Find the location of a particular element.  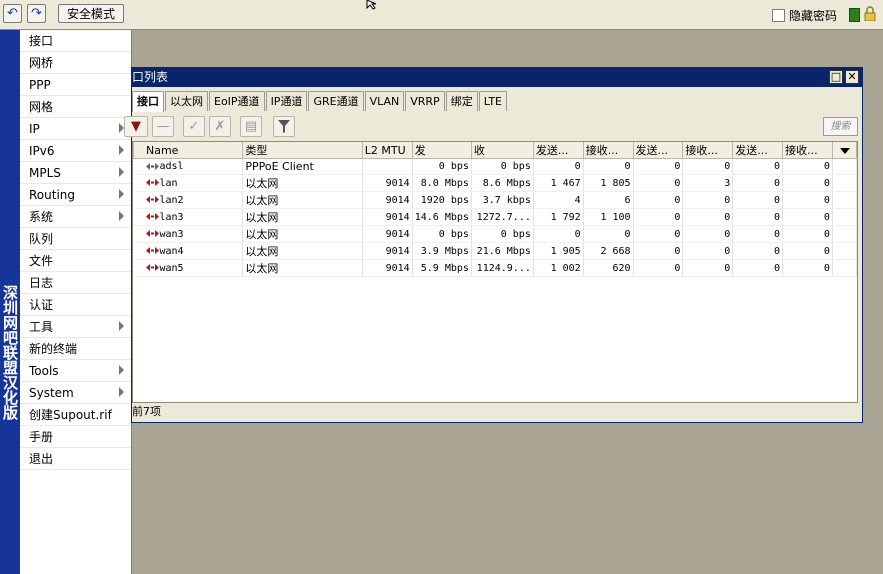

table-cell: 1920 bps is located at coordinates (442, 200).